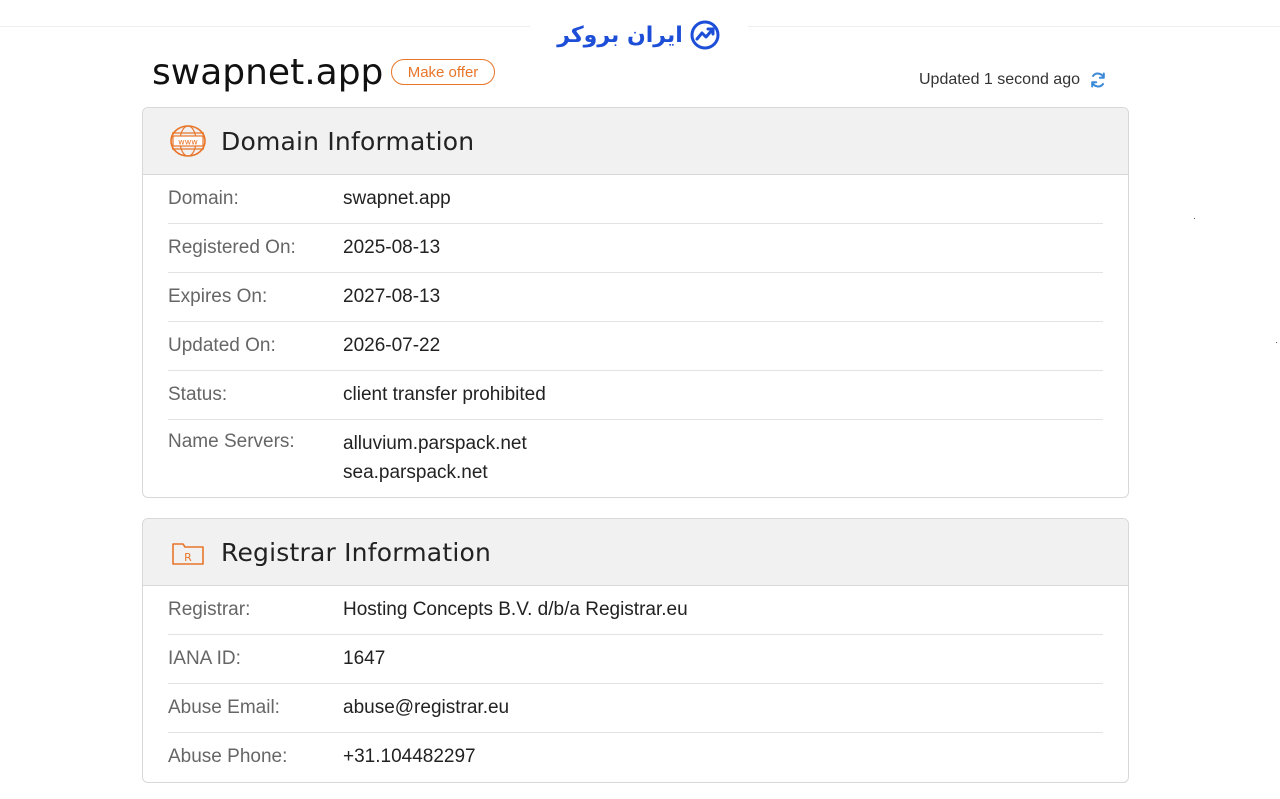  I want to click on card-title: Domain Information, so click(348, 141).